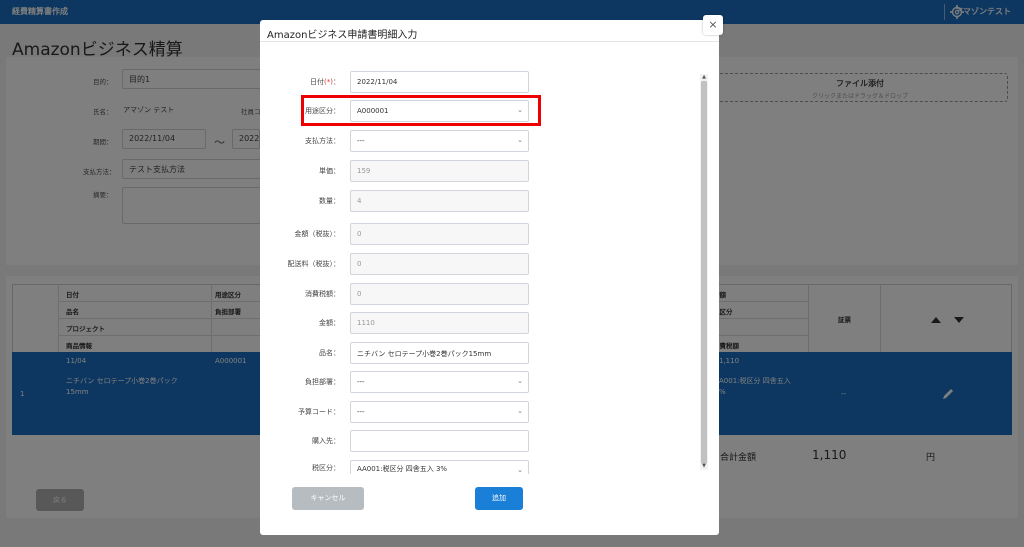 This screenshot has height=547, width=1024. Describe the element at coordinates (326, 441) in the screenshot. I see `vendor-label: 購入先：` at that location.